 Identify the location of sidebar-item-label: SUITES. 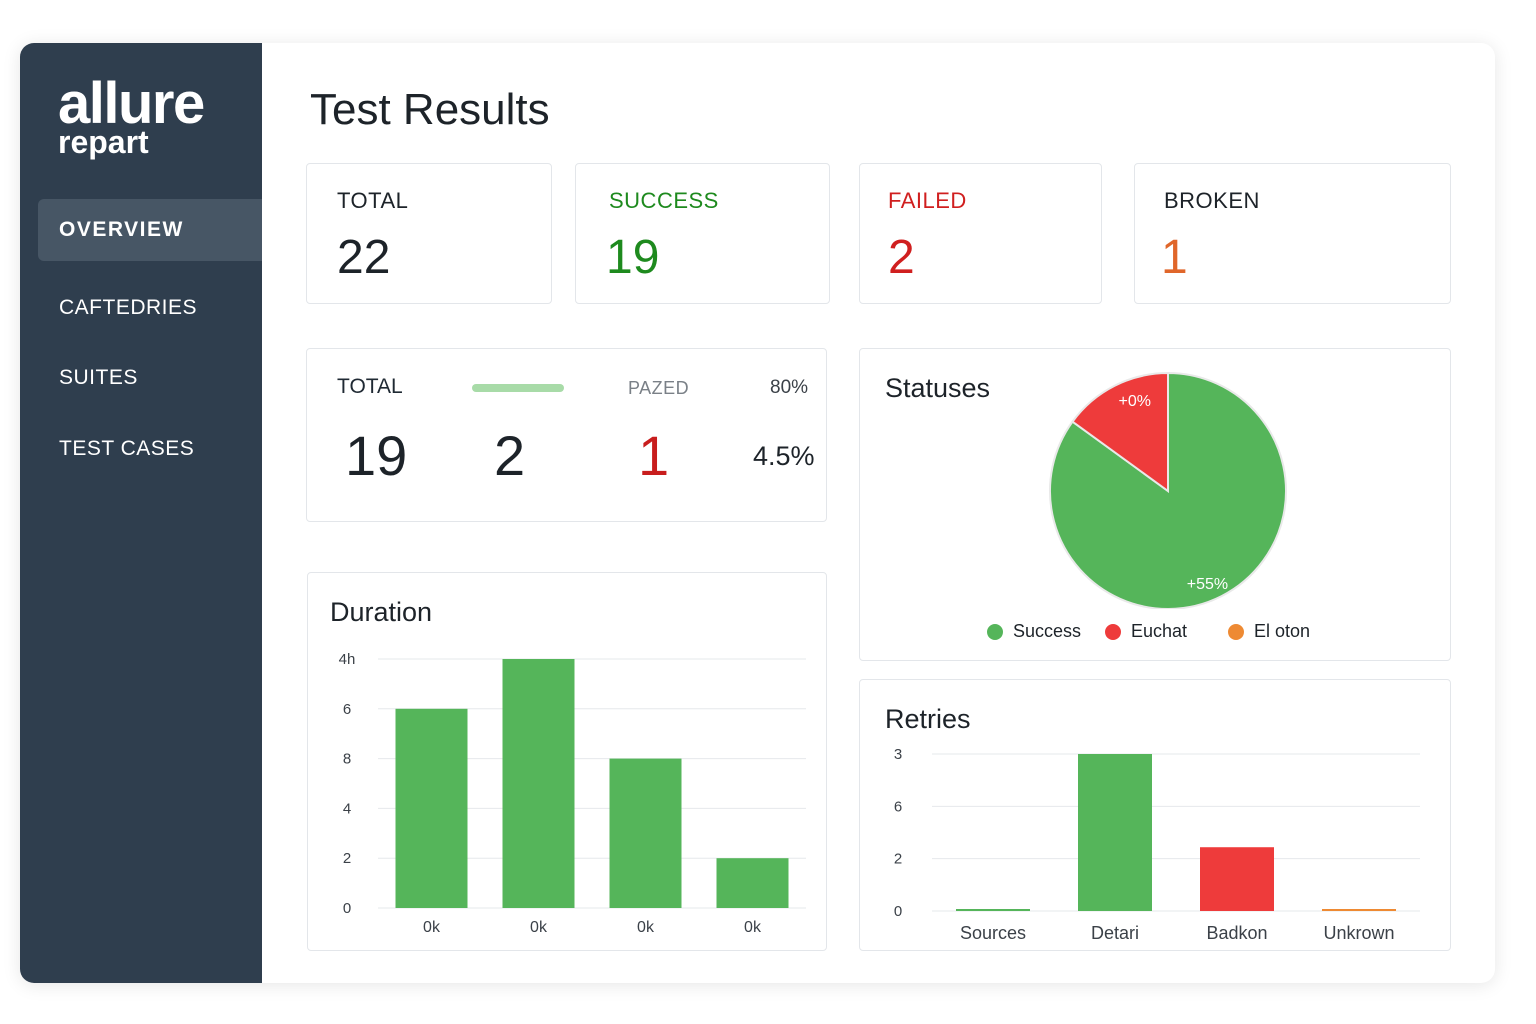
(98, 377).